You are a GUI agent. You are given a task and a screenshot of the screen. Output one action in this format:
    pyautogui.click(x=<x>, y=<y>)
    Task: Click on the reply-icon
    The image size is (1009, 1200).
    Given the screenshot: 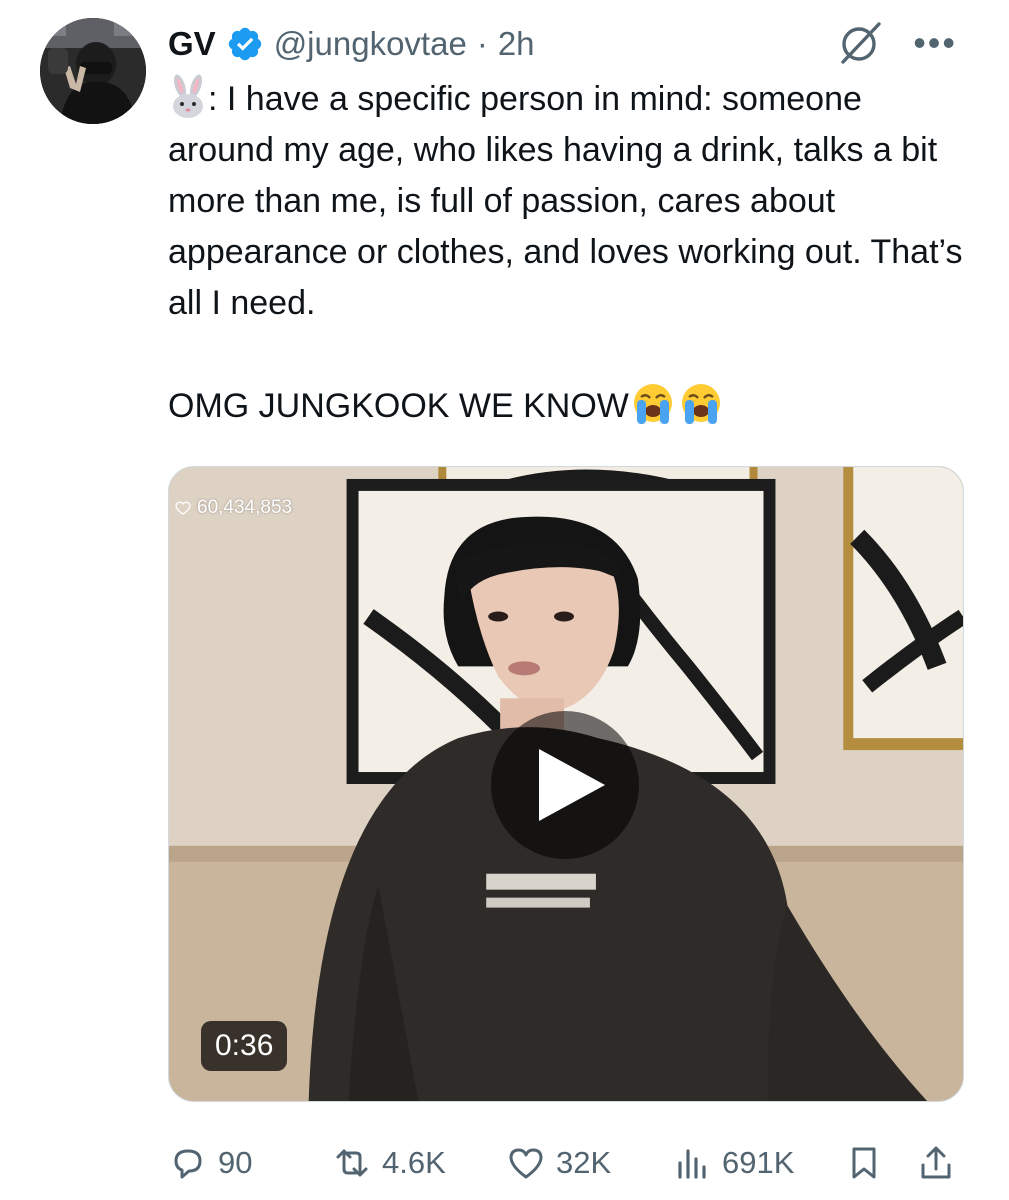 What is the action you would take?
    pyautogui.click(x=188, y=1164)
    